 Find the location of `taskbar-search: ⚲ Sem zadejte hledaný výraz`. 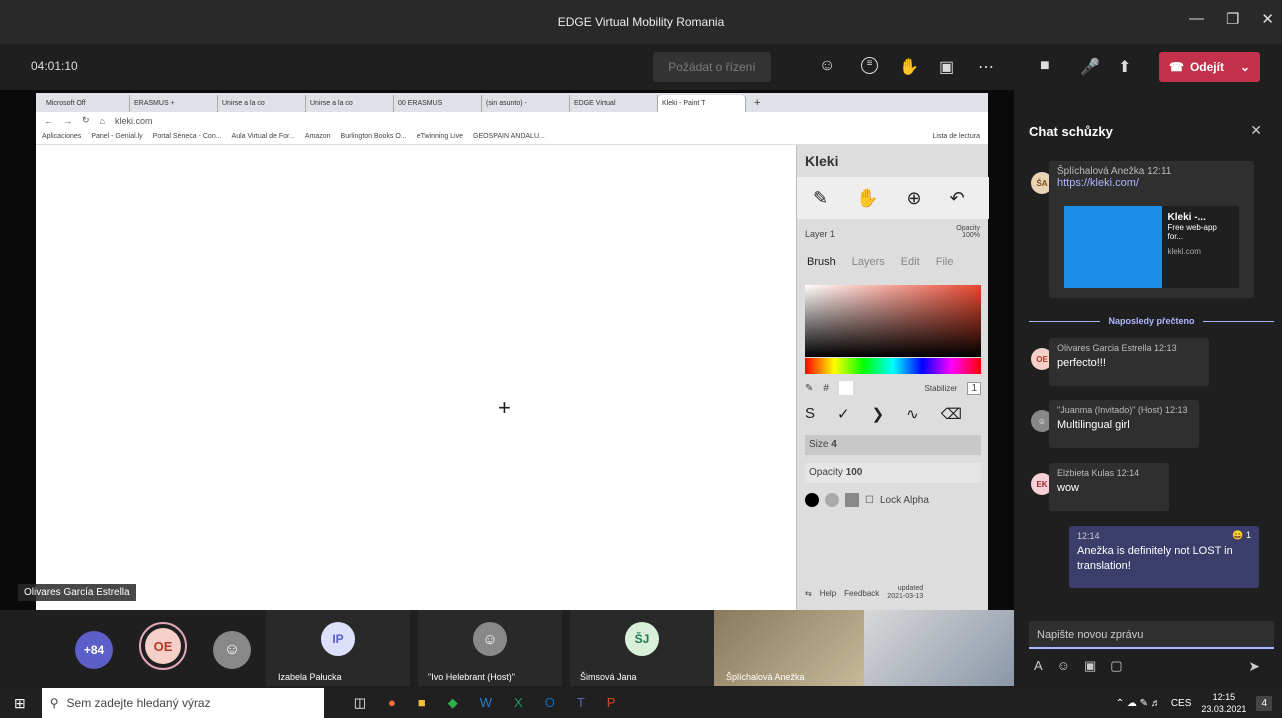

taskbar-search: ⚲ Sem zadejte hledaný výraz is located at coordinates (182, 703).